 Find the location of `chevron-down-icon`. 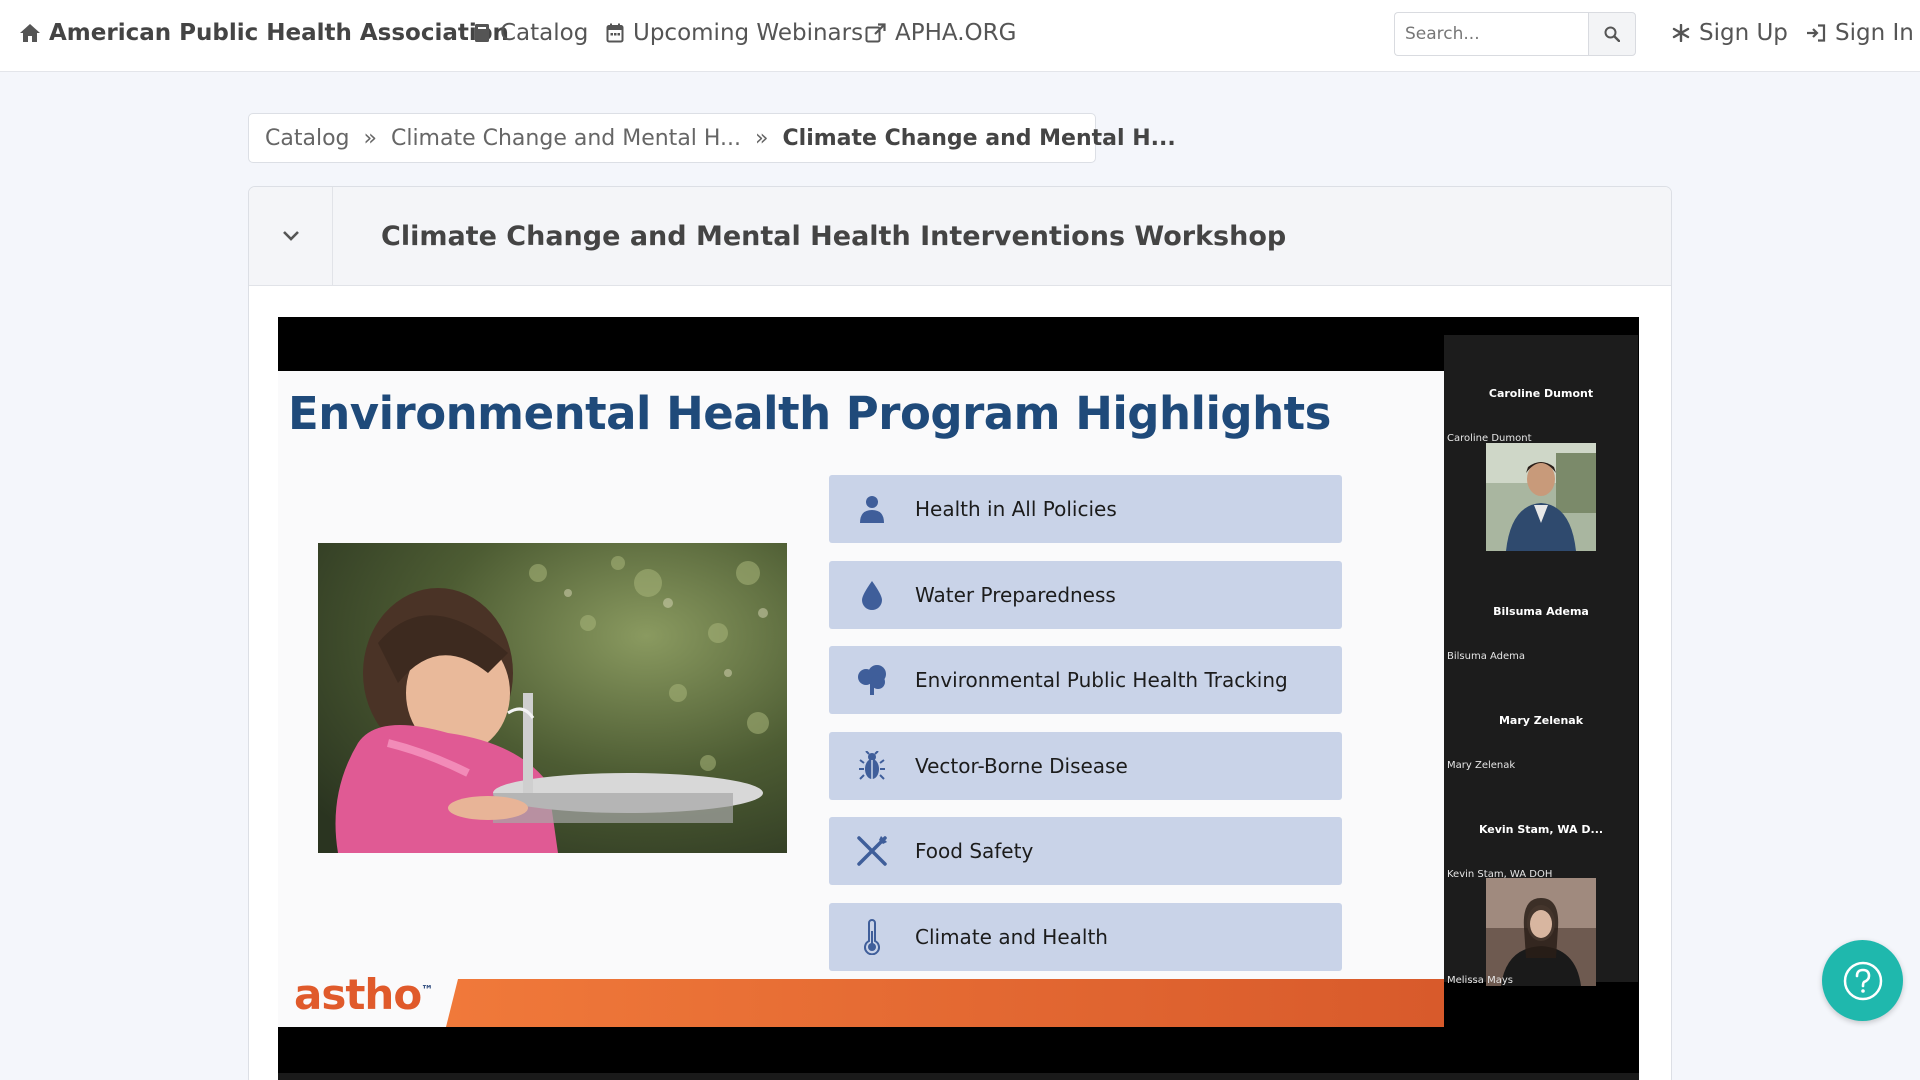

chevron-down-icon is located at coordinates (290, 236).